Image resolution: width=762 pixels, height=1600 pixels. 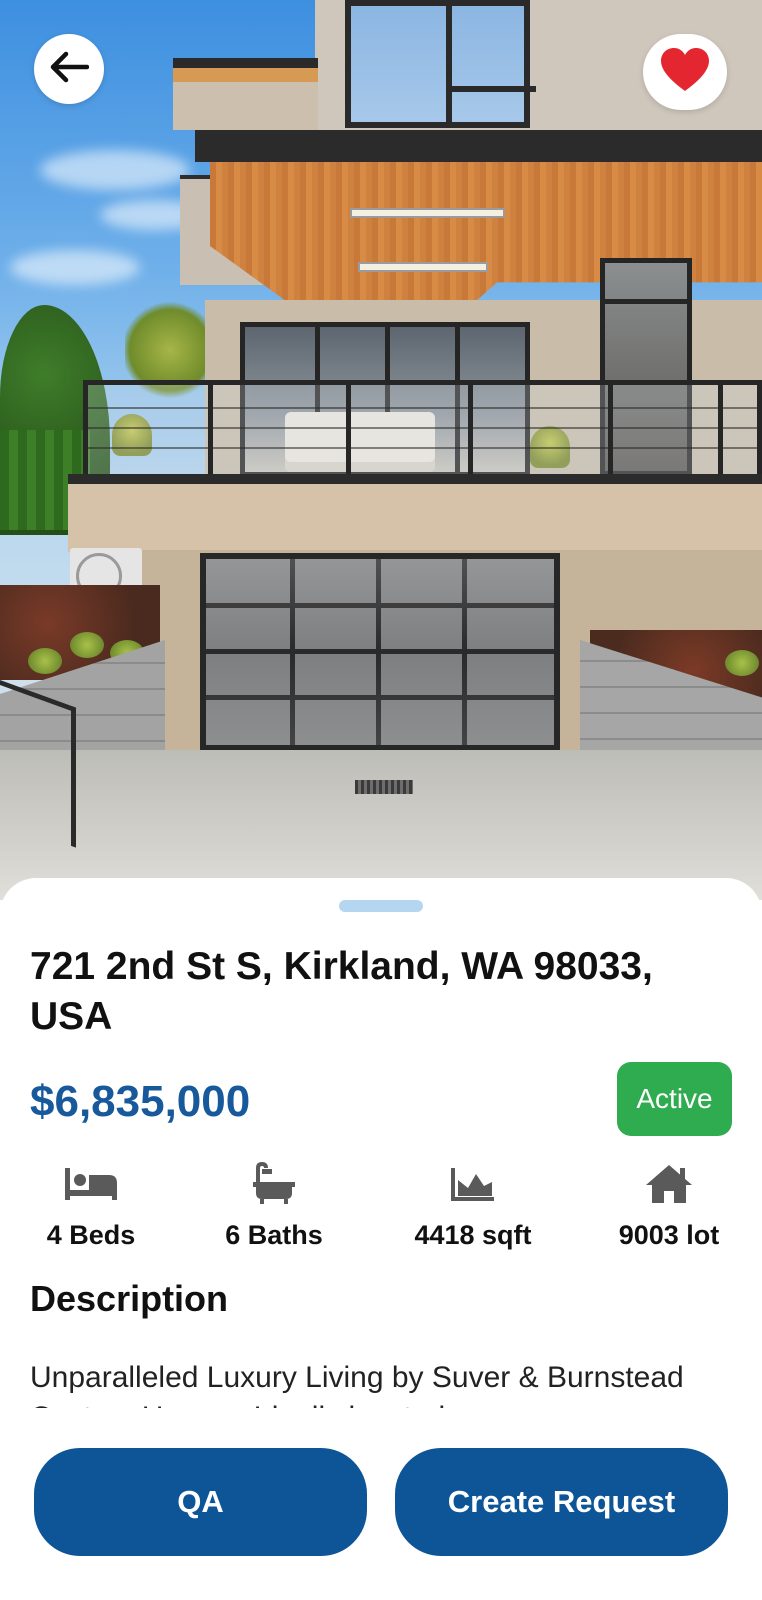 What do you see at coordinates (140, 1101) in the screenshot?
I see `listing-price: $6,835,000` at bounding box center [140, 1101].